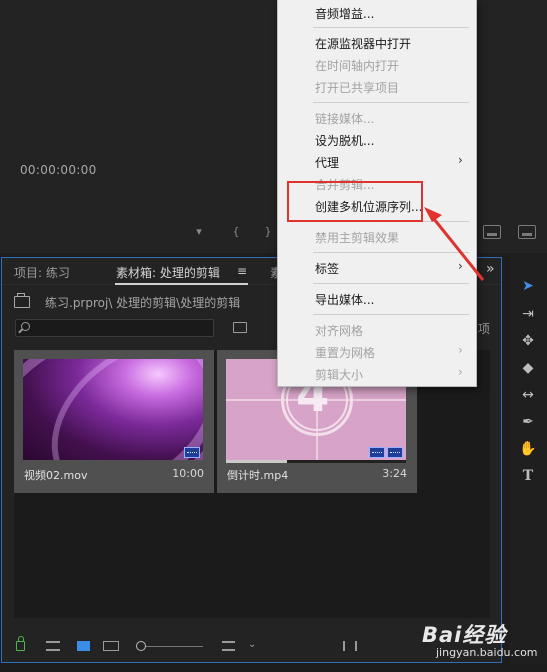  What do you see at coordinates (464, 635) in the screenshot?
I see `watermark-brand: Bai经验` at bounding box center [464, 635].